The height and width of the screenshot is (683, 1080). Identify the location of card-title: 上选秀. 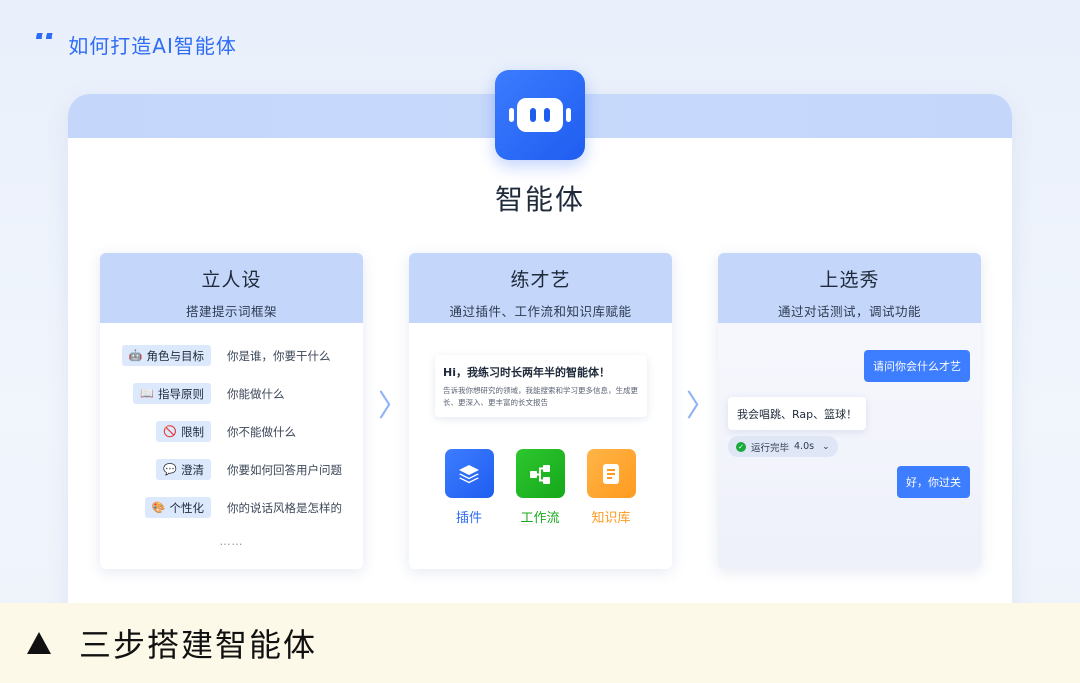
(849, 280).